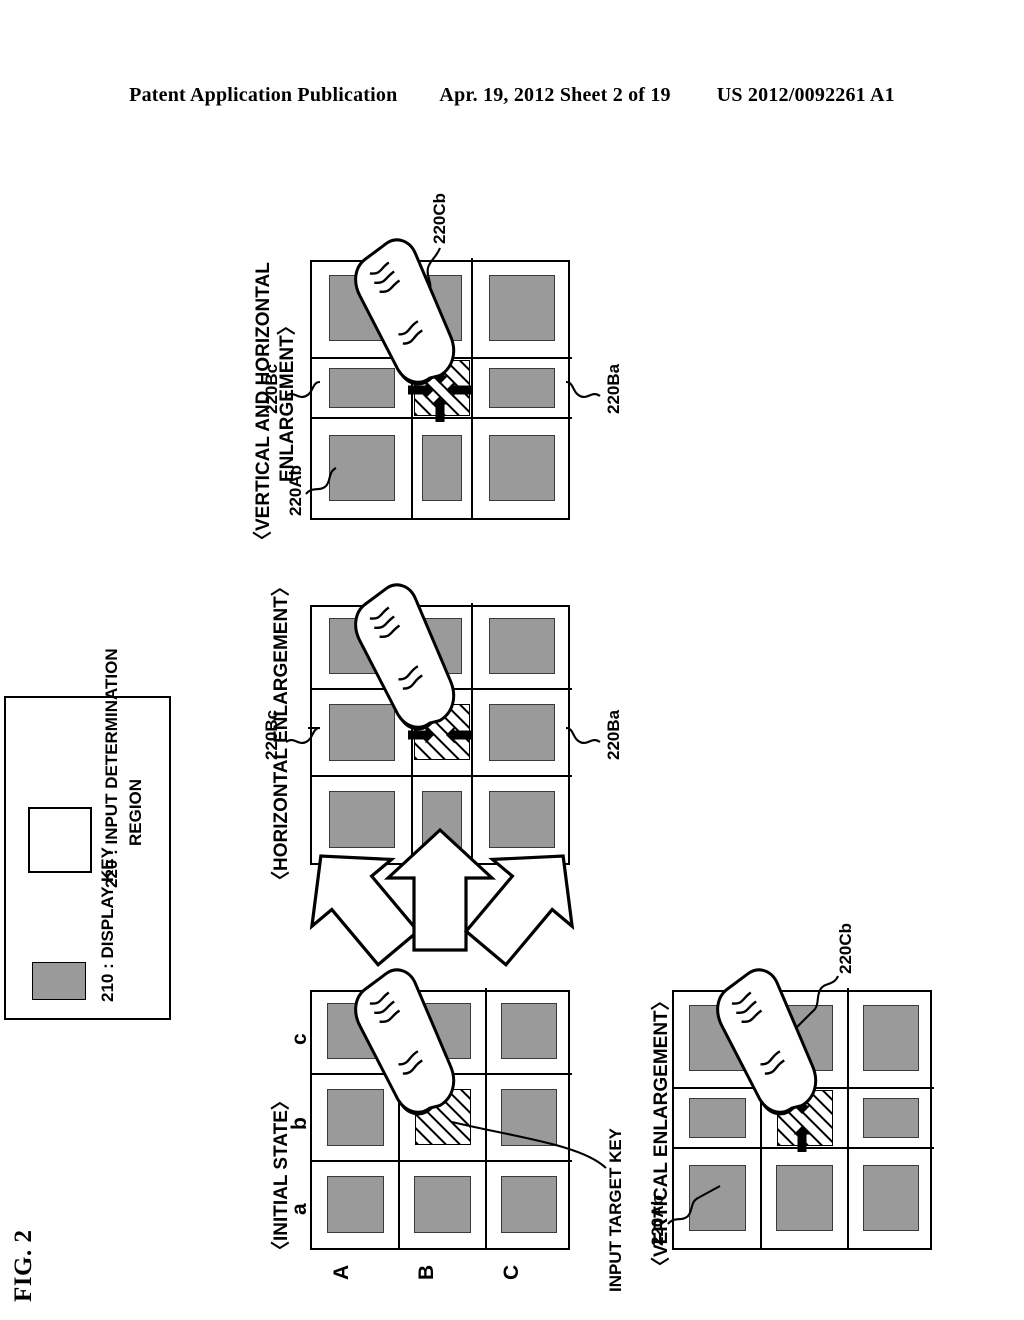 This screenshot has height=1320, width=1024. What do you see at coordinates (362, 388) in the screenshot?
I see `both-display-key-Ab` at bounding box center [362, 388].